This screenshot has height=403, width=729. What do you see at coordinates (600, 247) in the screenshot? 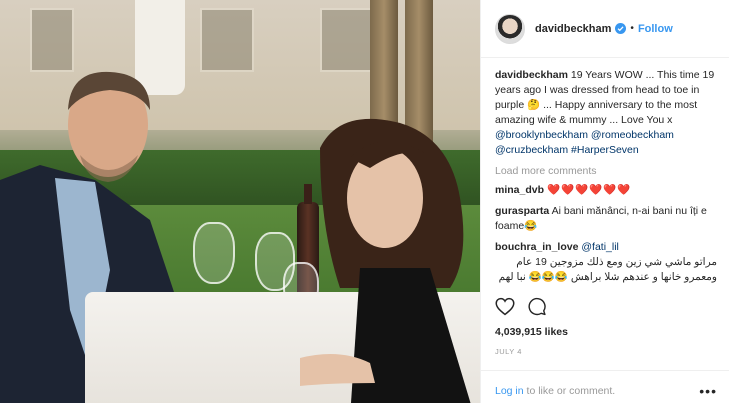
I see `mention-link: @fati_lil` at bounding box center [600, 247].